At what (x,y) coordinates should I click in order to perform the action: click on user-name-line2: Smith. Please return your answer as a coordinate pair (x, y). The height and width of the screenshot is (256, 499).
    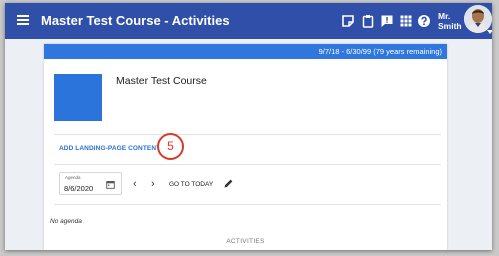
    Looking at the image, I should click on (450, 26).